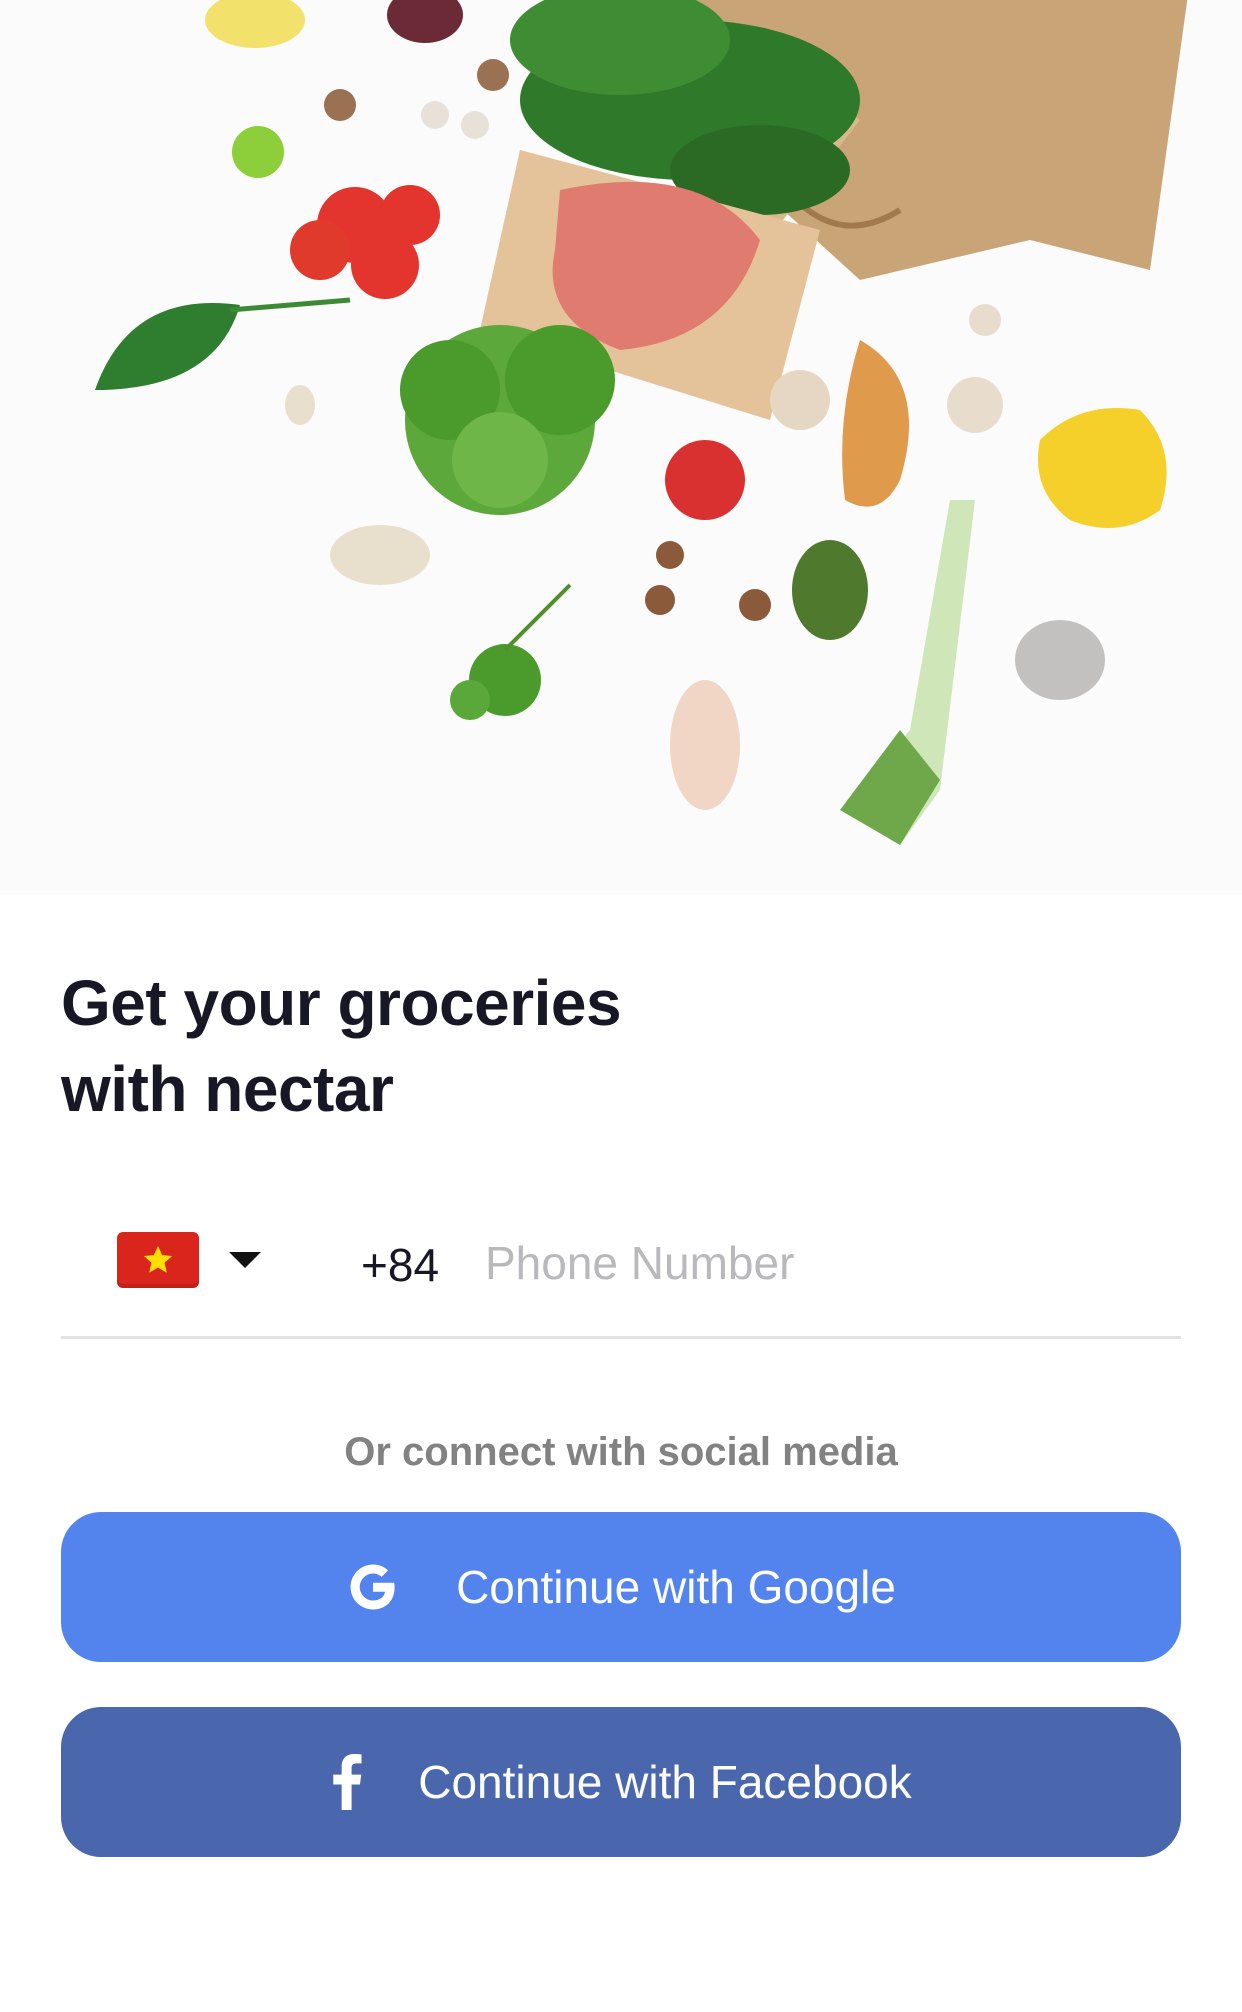 This screenshot has height=2012, width=1242. I want to click on chevron-down-icon, so click(245, 1260).